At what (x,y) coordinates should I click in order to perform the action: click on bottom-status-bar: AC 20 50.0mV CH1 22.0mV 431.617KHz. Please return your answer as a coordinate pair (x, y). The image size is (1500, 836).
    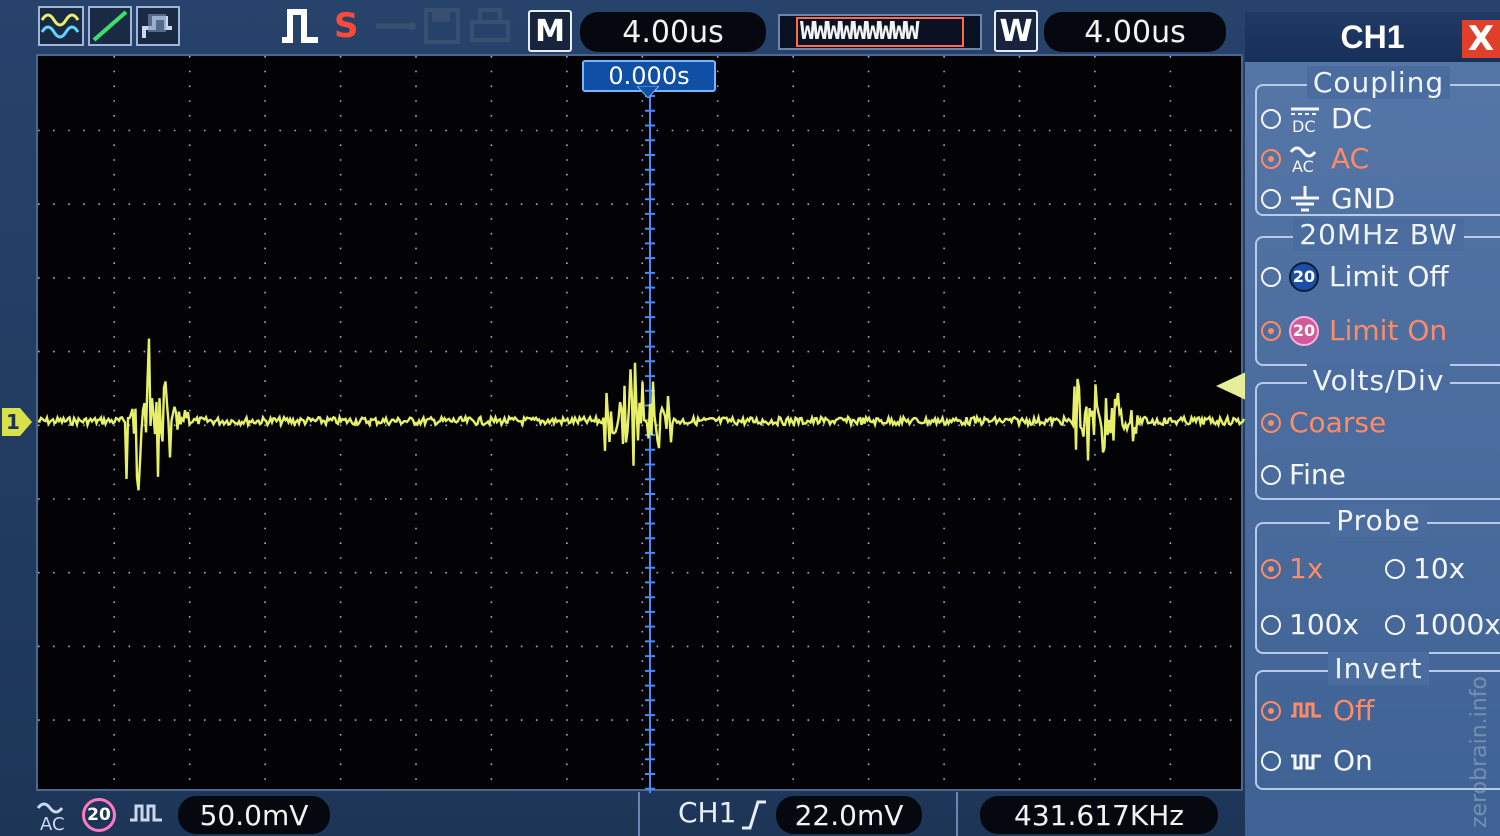
    Looking at the image, I should click on (622, 814).